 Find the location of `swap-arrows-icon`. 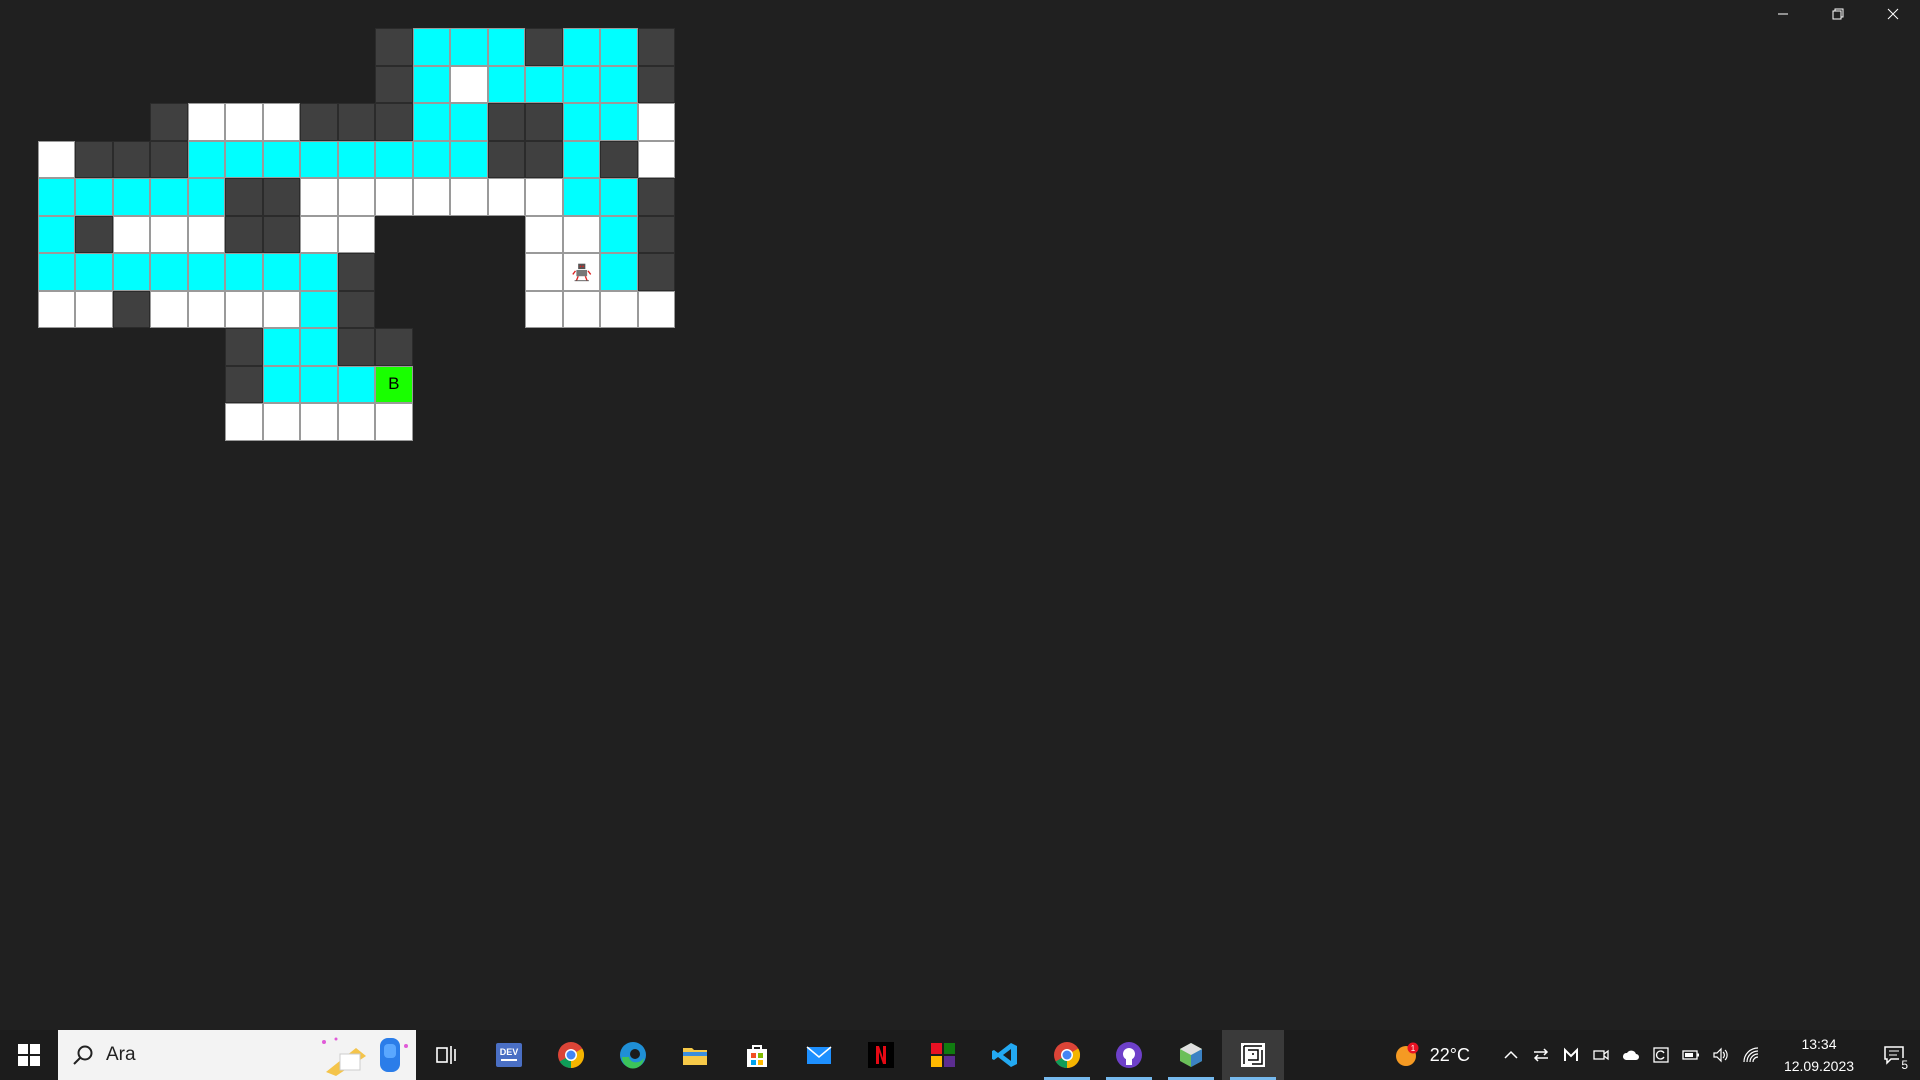

swap-arrows-icon is located at coordinates (1541, 1055).